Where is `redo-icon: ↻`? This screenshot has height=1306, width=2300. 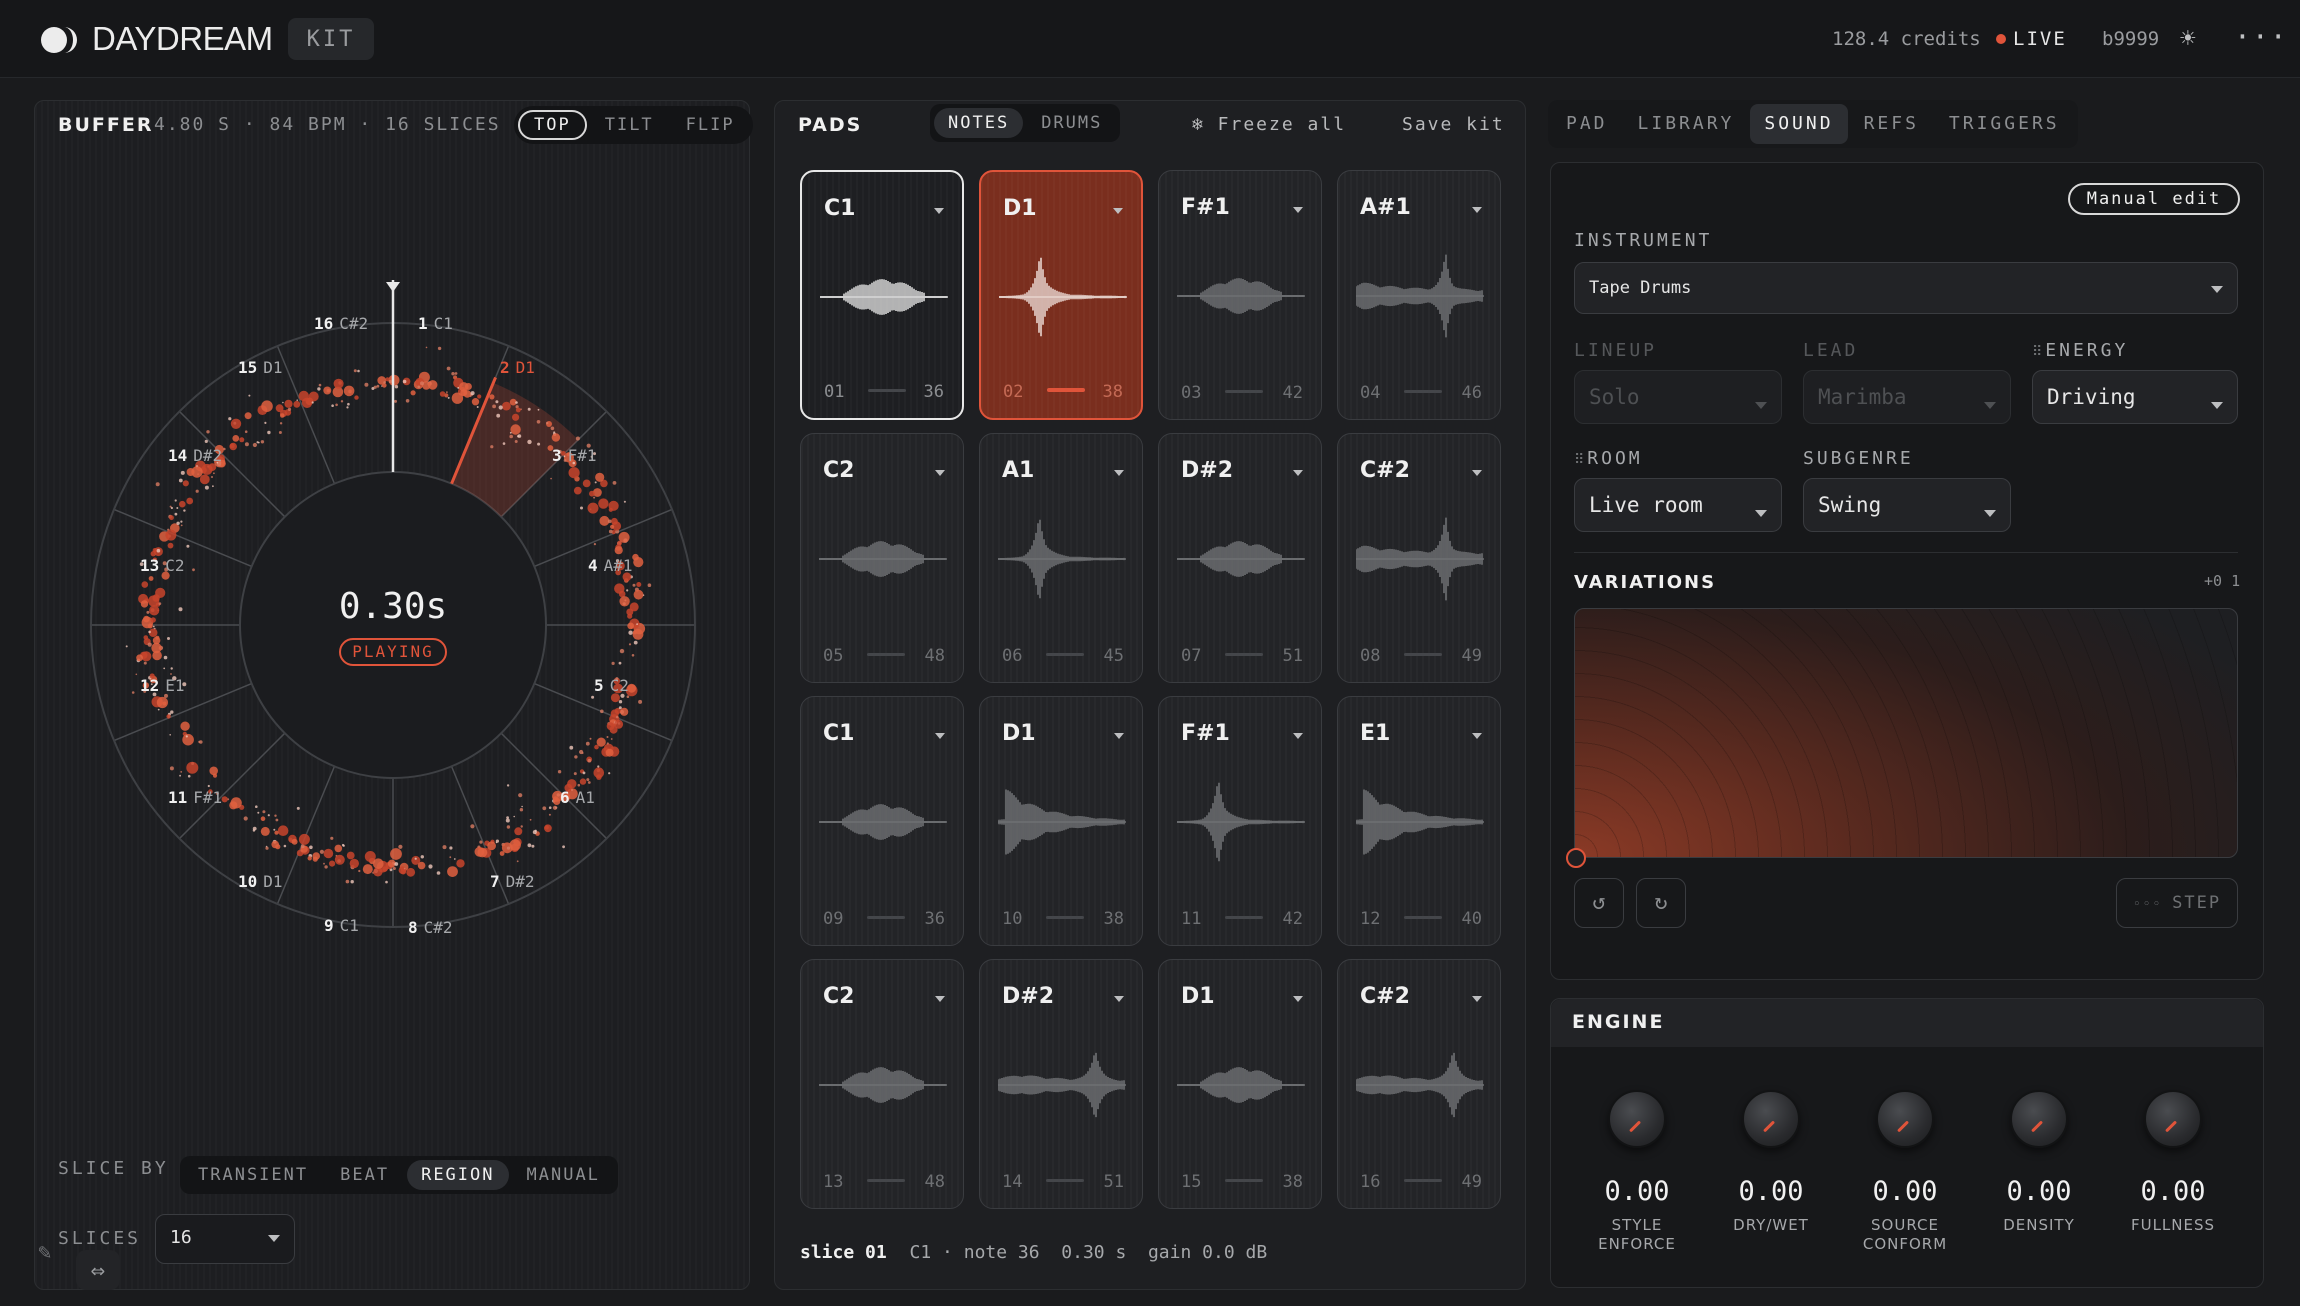
redo-icon: ↻ is located at coordinates (1661, 903).